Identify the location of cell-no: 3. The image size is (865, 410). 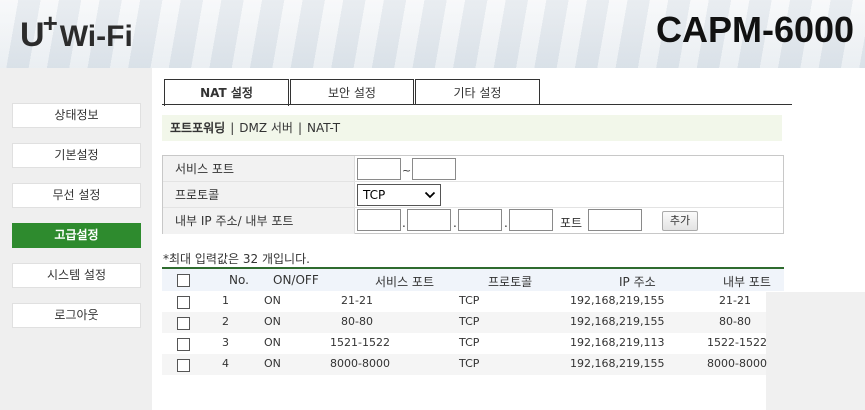
(225, 342).